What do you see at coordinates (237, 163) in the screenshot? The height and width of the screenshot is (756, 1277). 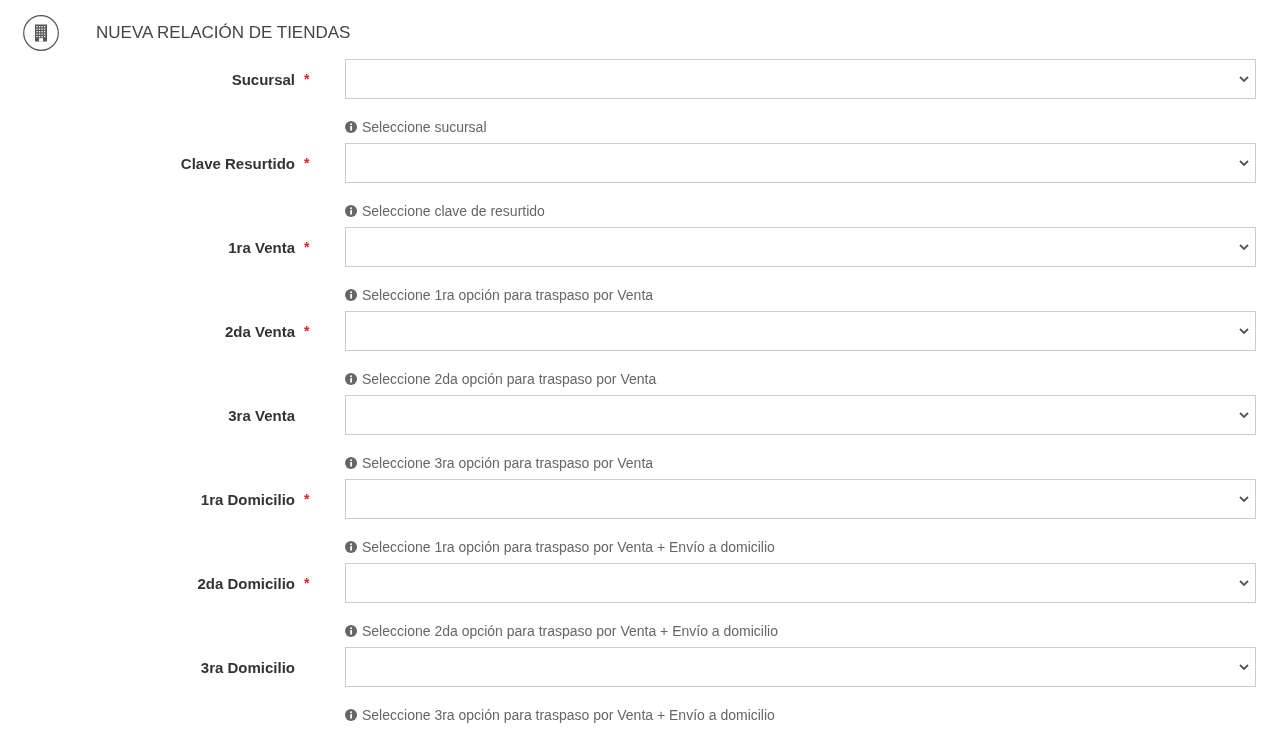 I see `field-label: Clave Resurtido` at bounding box center [237, 163].